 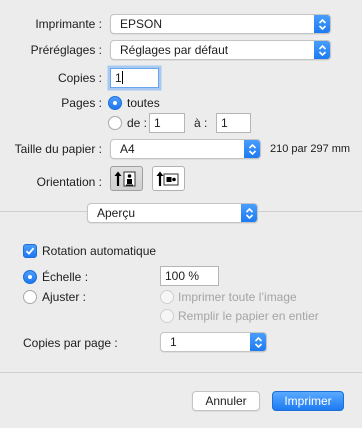 I want to click on copies-per-page-popup: 1, so click(x=213, y=342).